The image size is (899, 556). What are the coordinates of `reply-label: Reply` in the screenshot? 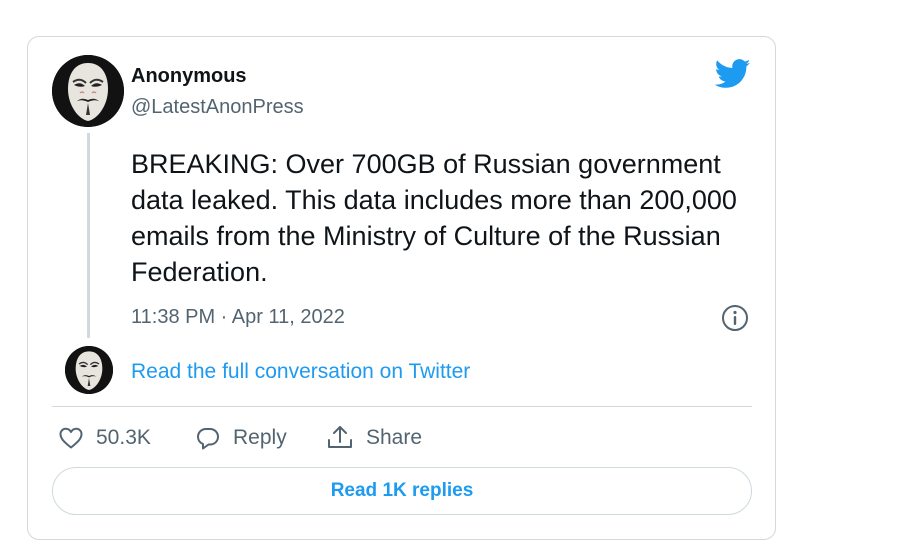 It's located at (260, 437).